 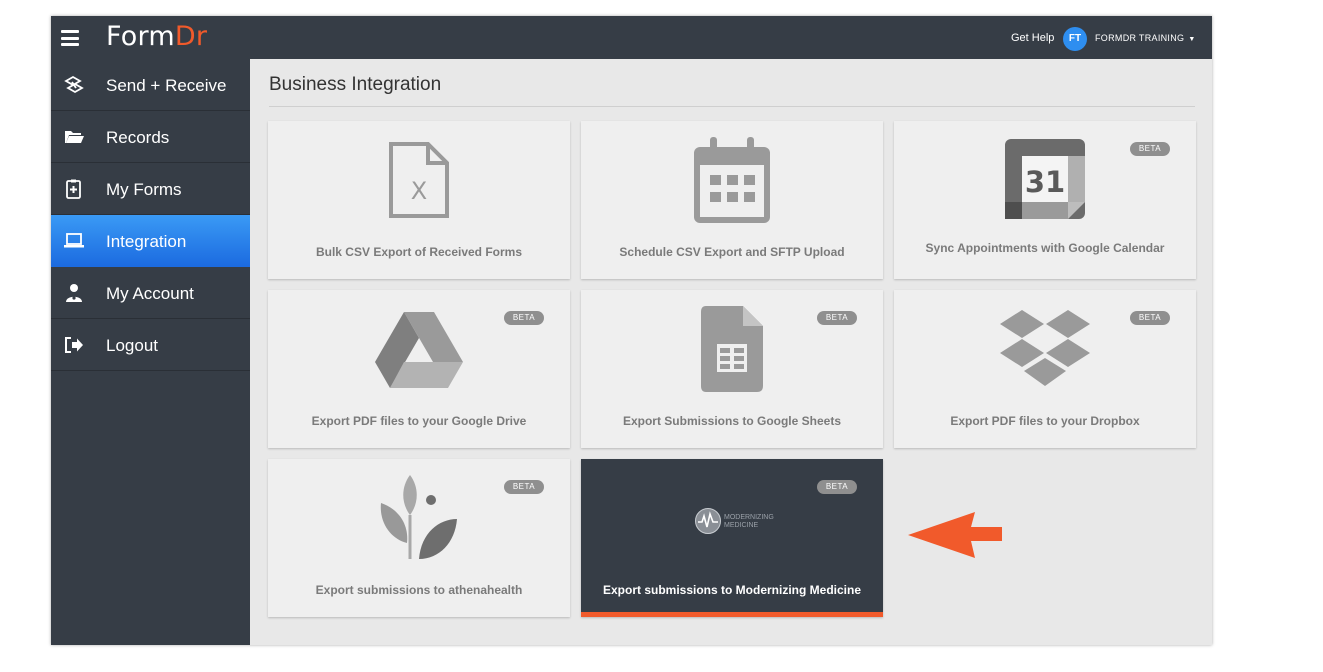 I want to click on csv-file-icon: X, so click(x=419, y=180).